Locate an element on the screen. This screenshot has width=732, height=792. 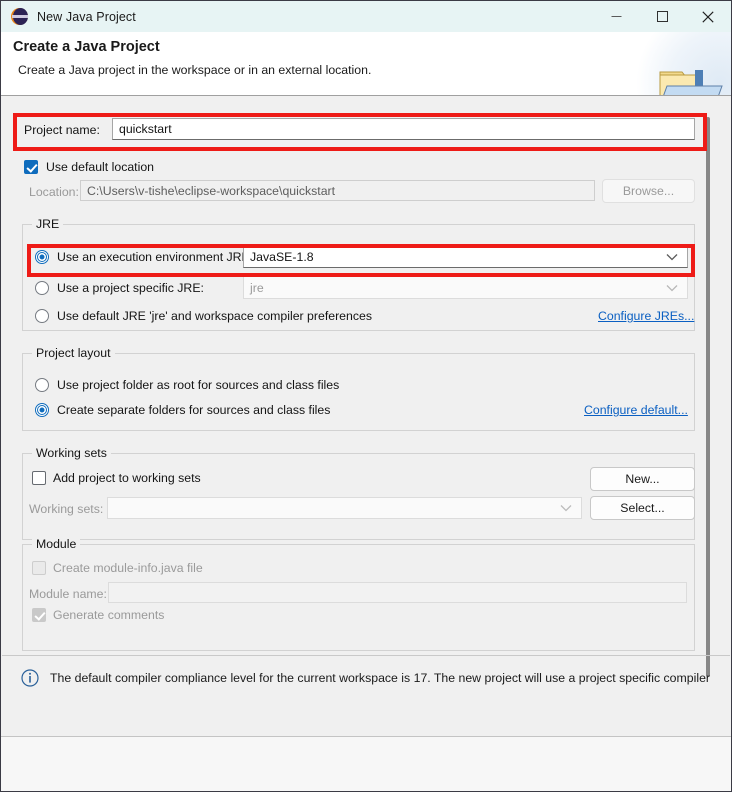
dialog-footer: ? < Back Next > Finish Cancel is located at coordinates (366, 764).